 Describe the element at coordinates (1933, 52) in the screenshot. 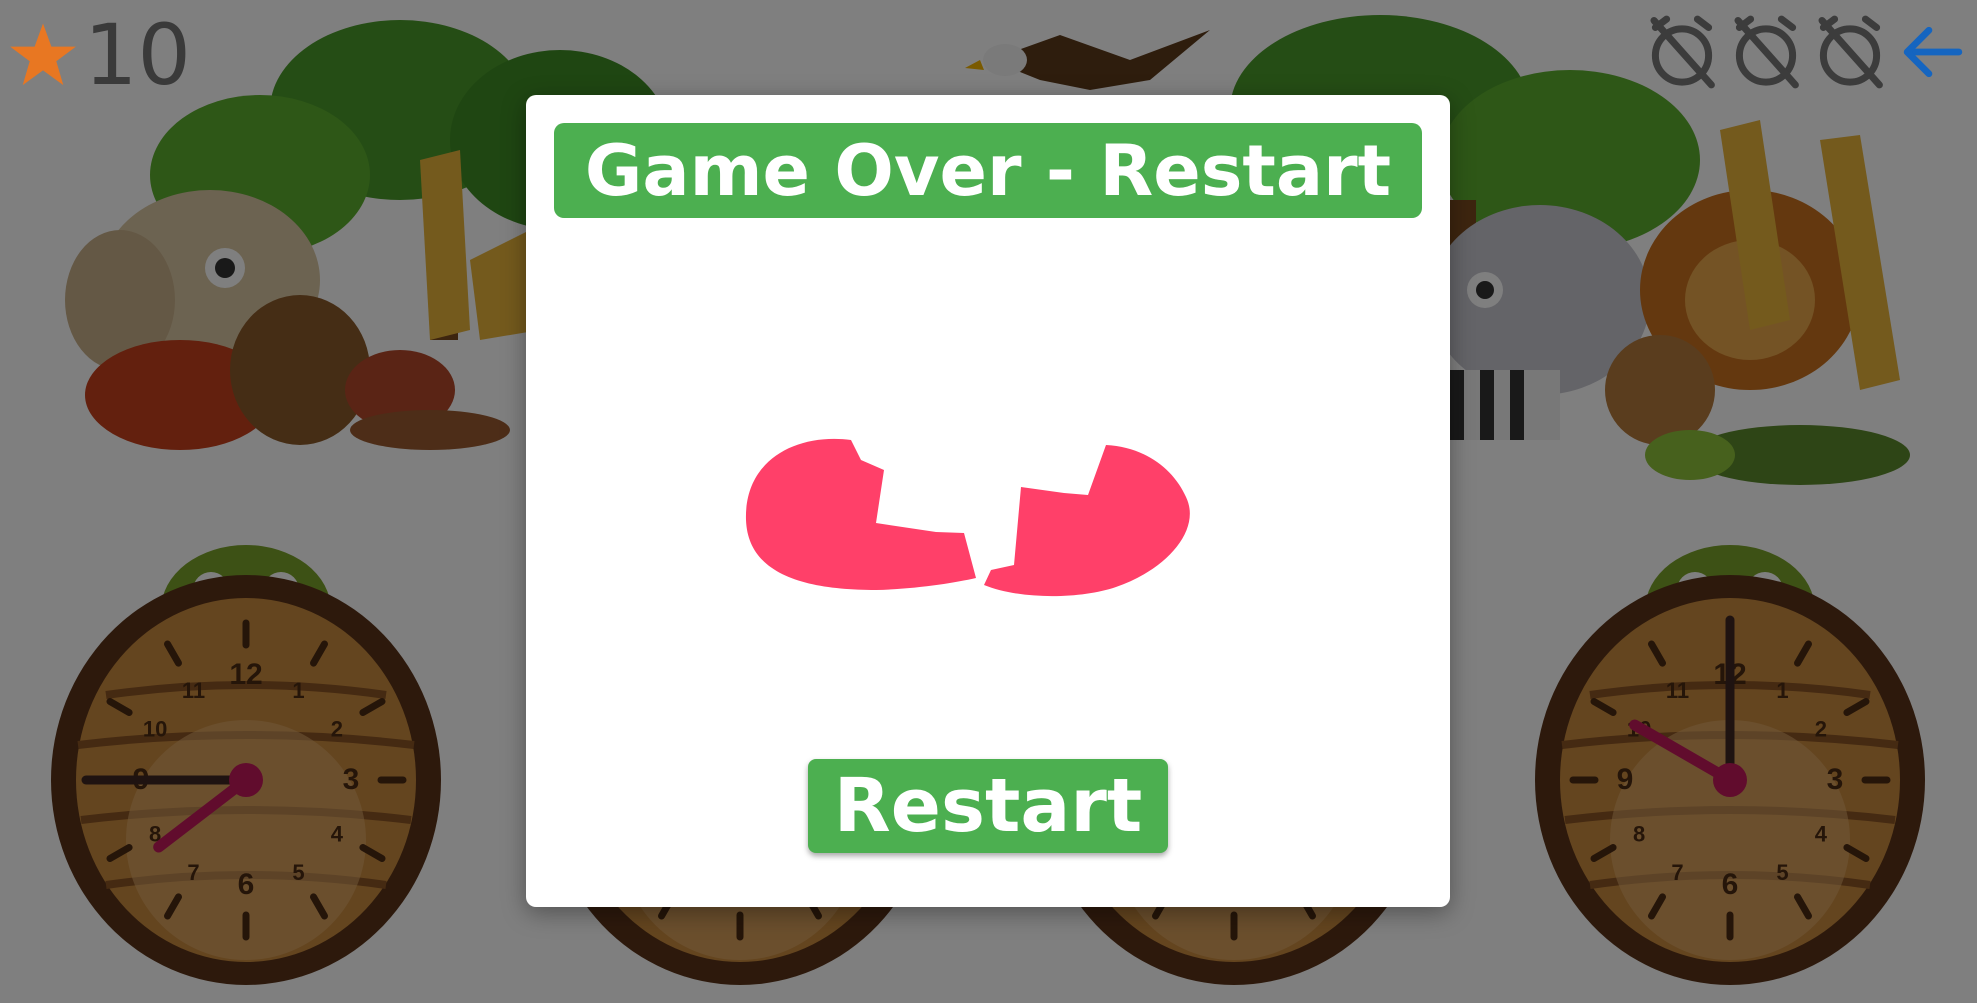

I see `arrow-left-icon` at that location.